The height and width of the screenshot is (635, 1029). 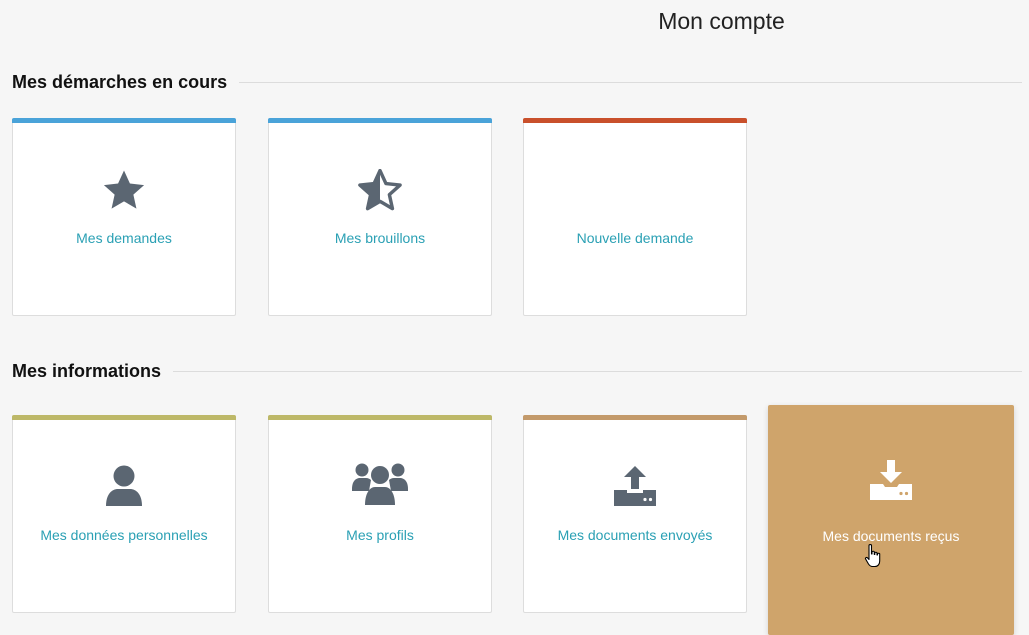 I want to click on section-info-title: Mes informations, so click(x=87, y=371).